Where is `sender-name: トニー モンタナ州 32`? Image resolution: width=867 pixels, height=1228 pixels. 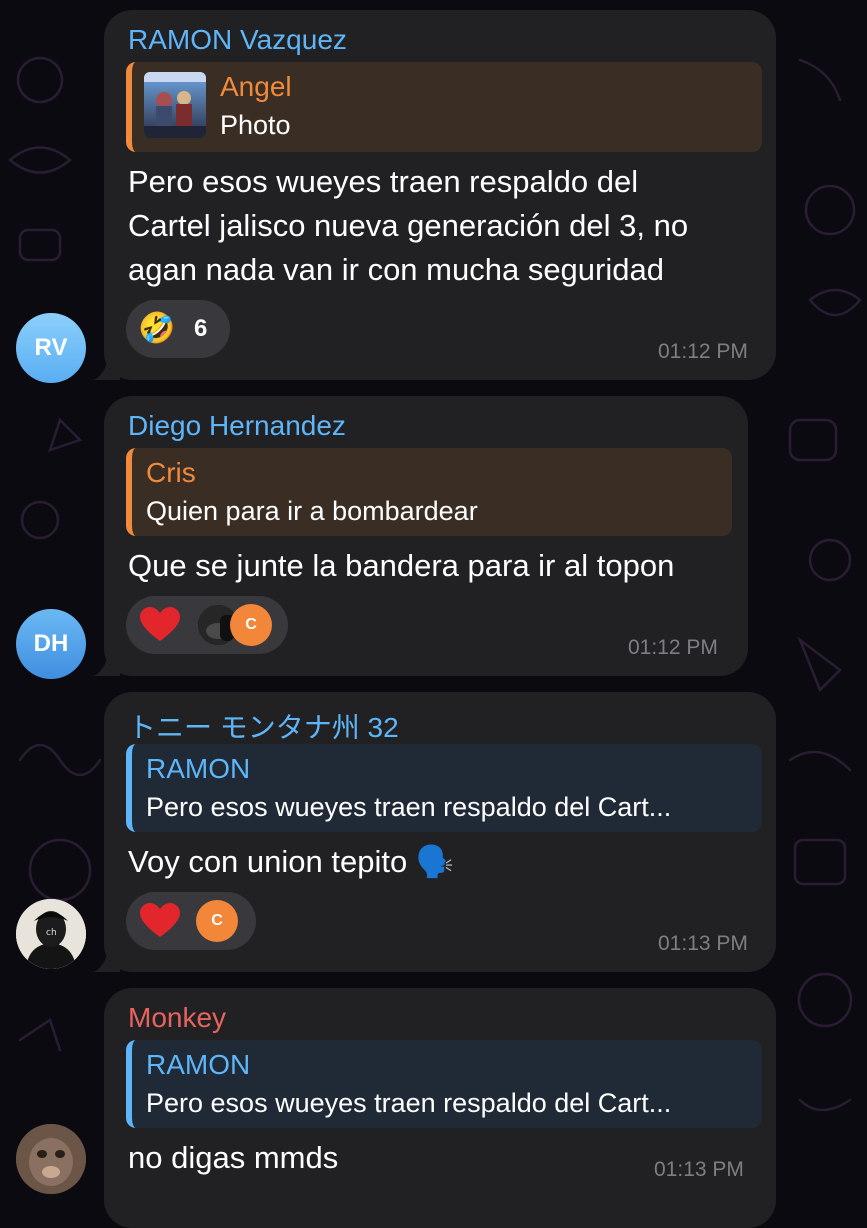 sender-name: トニー モンタナ州 32 is located at coordinates (263, 726).